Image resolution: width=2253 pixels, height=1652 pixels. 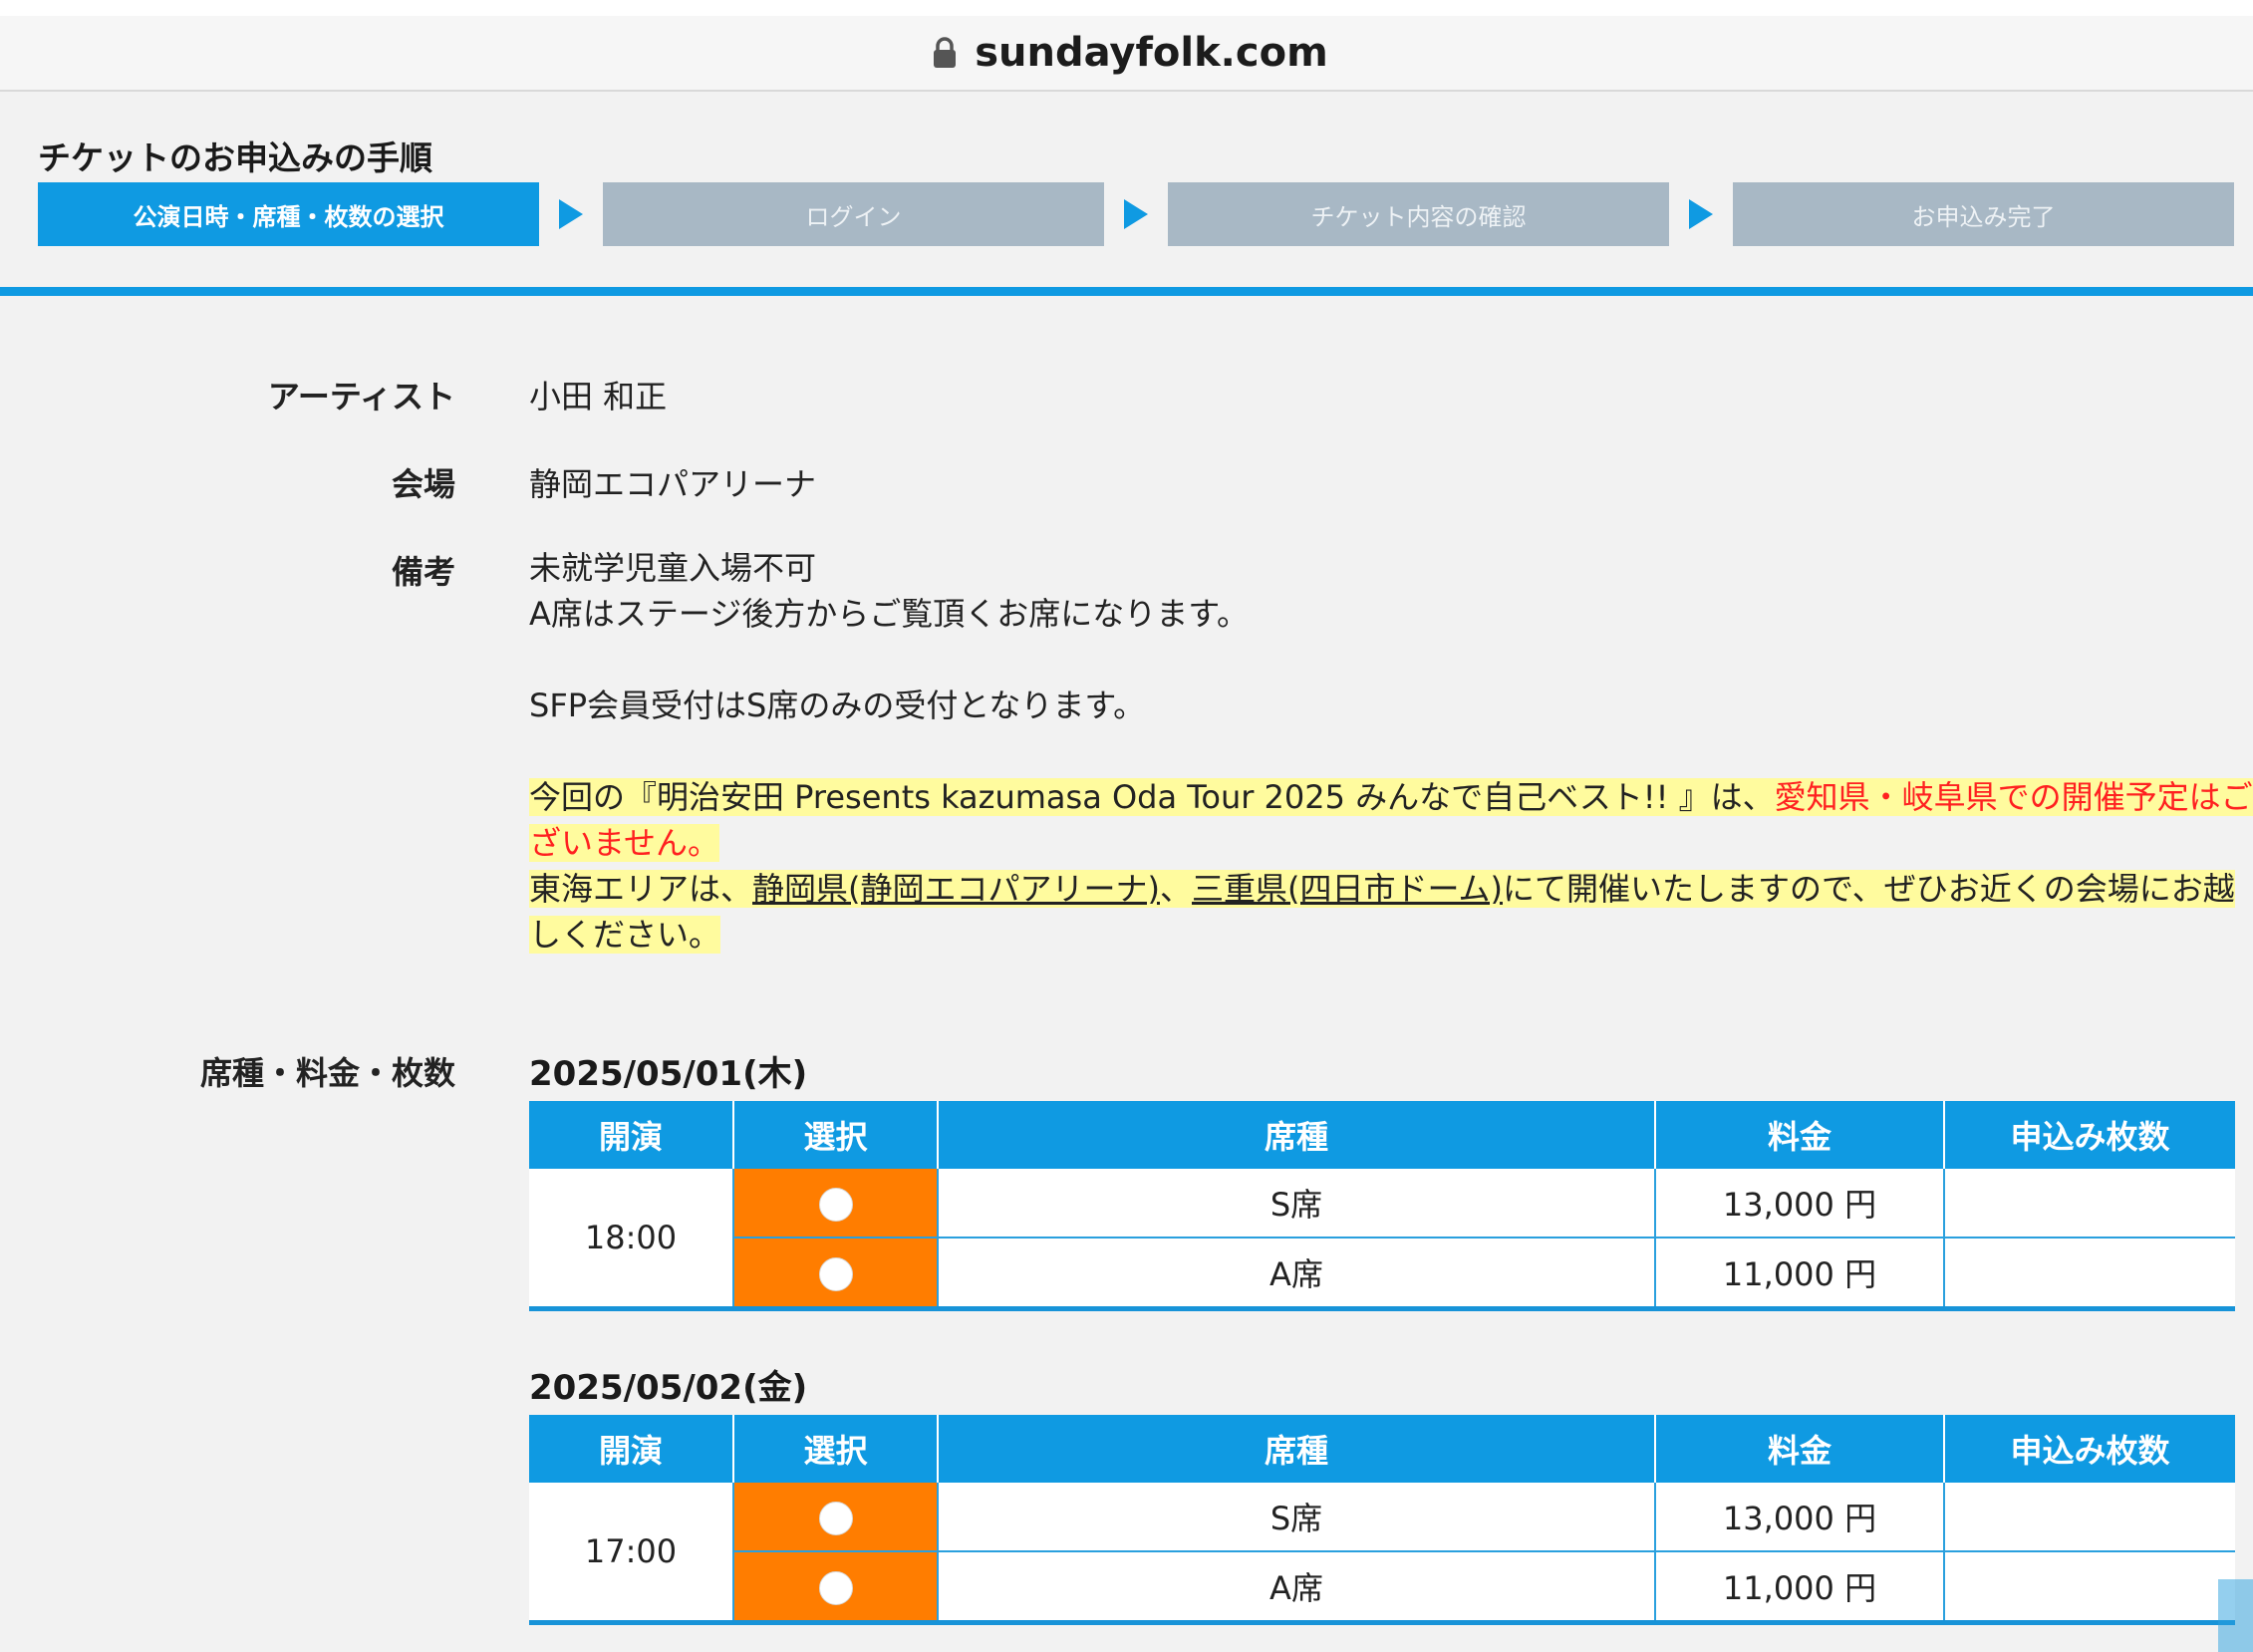 What do you see at coordinates (632, 1240) in the screenshot?
I see `start-time: 18:00` at bounding box center [632, 1240].